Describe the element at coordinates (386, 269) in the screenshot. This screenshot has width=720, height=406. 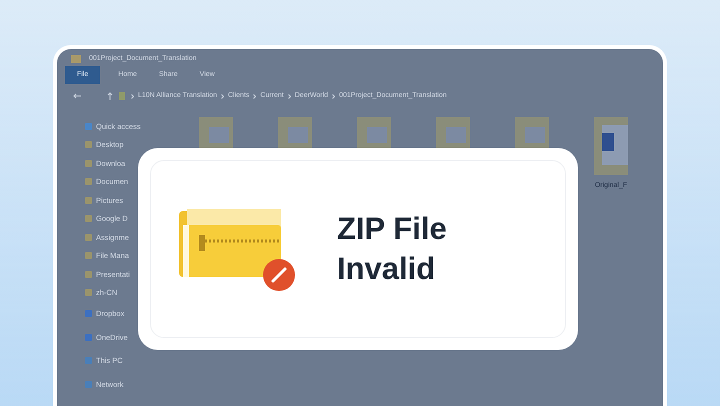
I see `error-title: Invalid` at that location.